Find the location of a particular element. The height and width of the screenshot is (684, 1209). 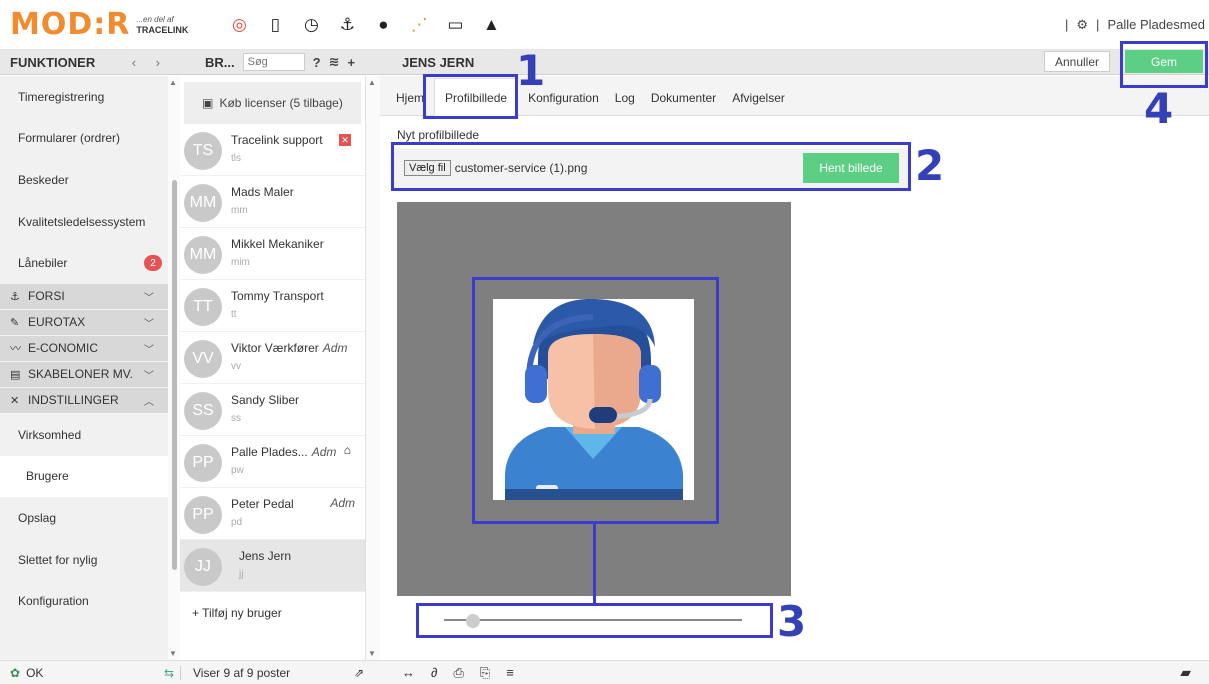

sidebar-group-economic: 〰 E-CONOMIC ﹀ is located at coordinates (84, 348).